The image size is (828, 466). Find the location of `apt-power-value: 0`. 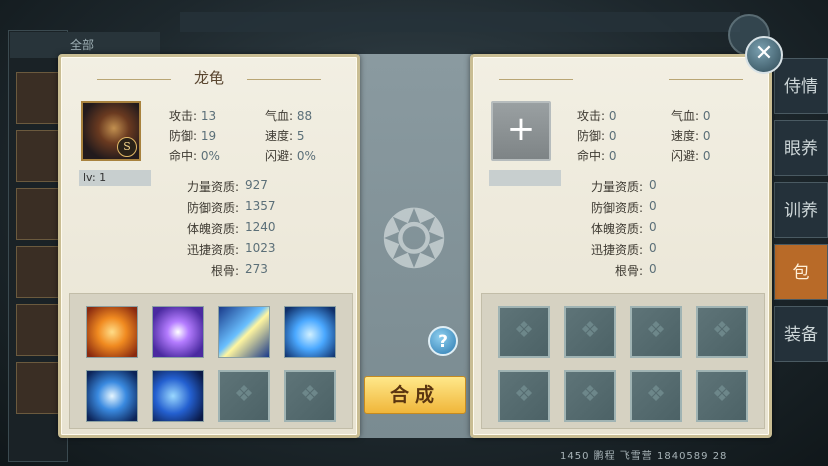

apt-power-value: 0 is located at coordinates (653, 185).